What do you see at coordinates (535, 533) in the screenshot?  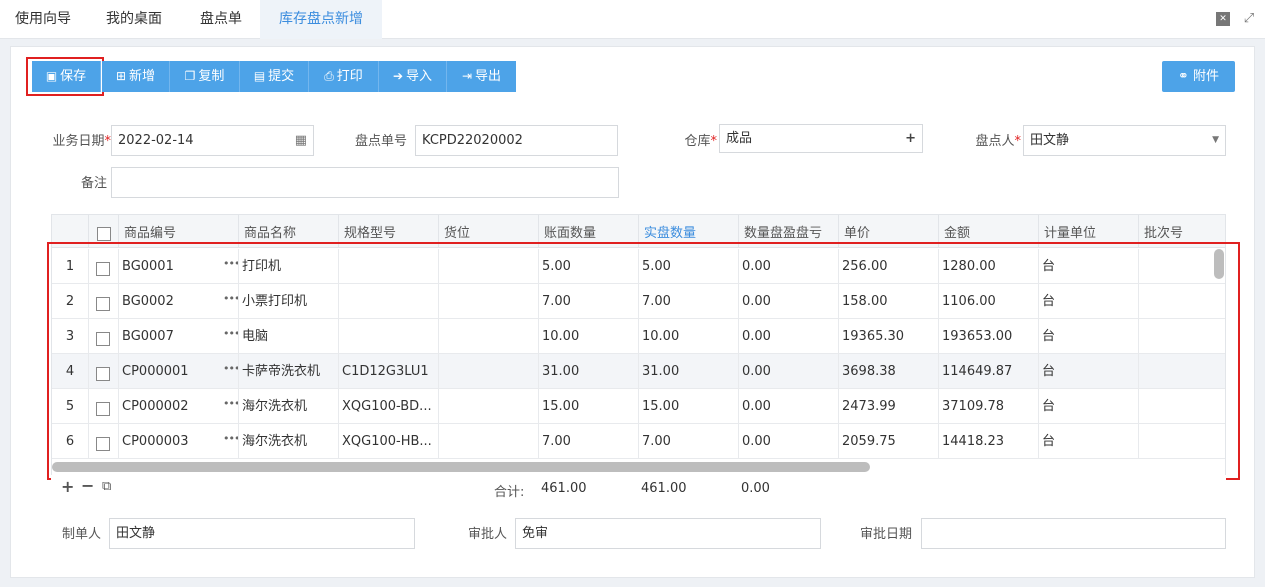 I see `approver-value: 免审` at bounding box center [535, 533].